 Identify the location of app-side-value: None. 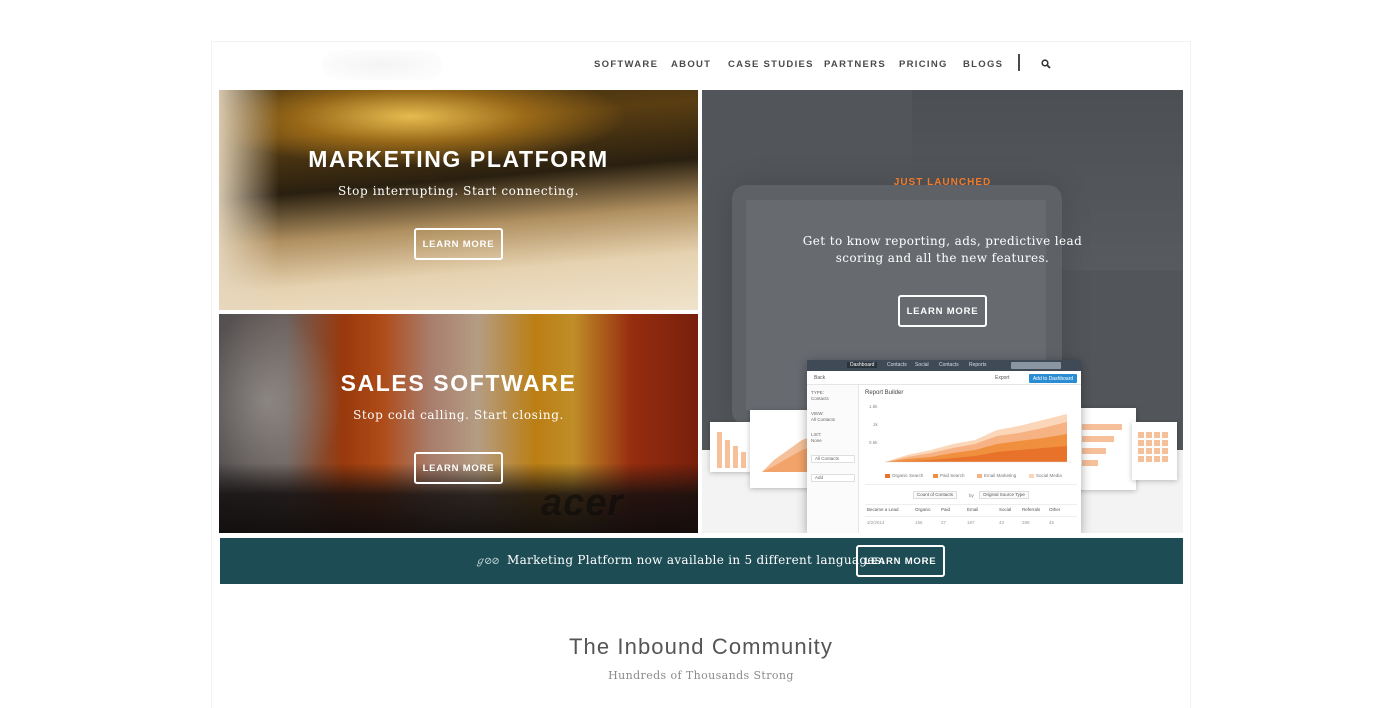
(816, 440).